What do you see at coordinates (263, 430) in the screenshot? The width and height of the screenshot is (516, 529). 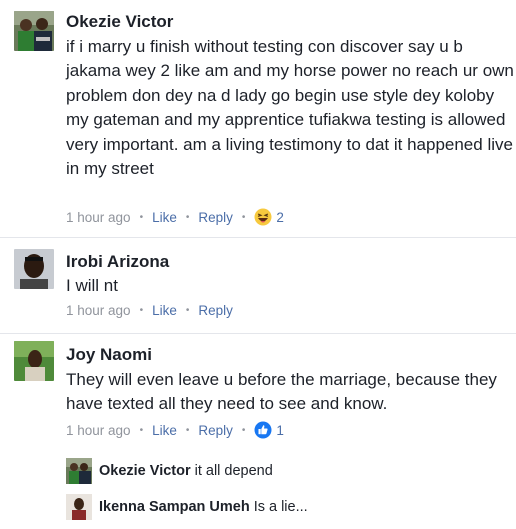 I see `like-thumbs-up-icon` at bounding box center [263, 430].